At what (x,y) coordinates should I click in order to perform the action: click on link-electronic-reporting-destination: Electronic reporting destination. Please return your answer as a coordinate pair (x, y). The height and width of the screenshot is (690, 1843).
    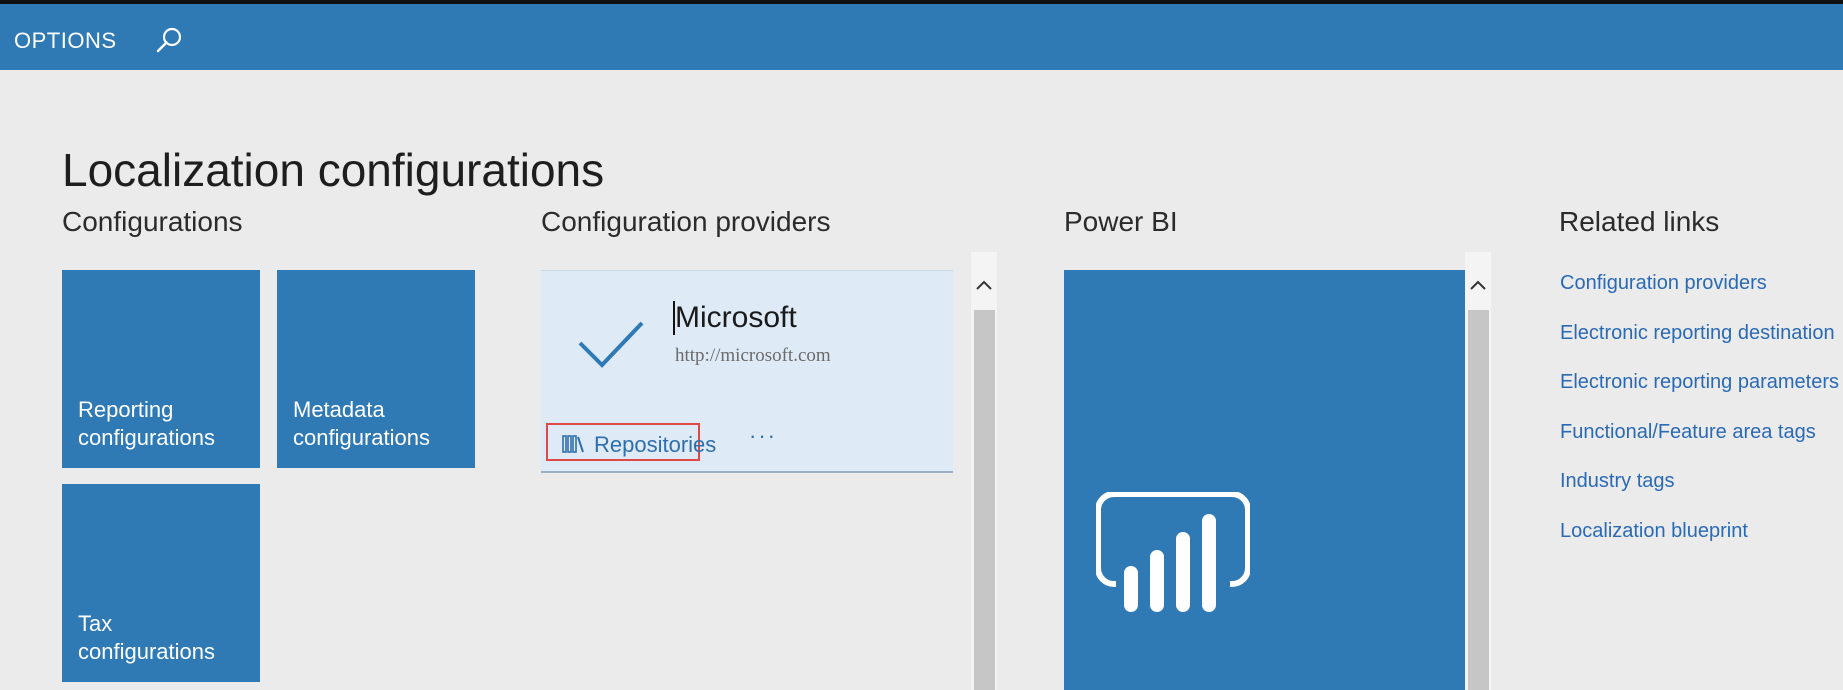
    Looking at the image, I should click on (1697, 333).